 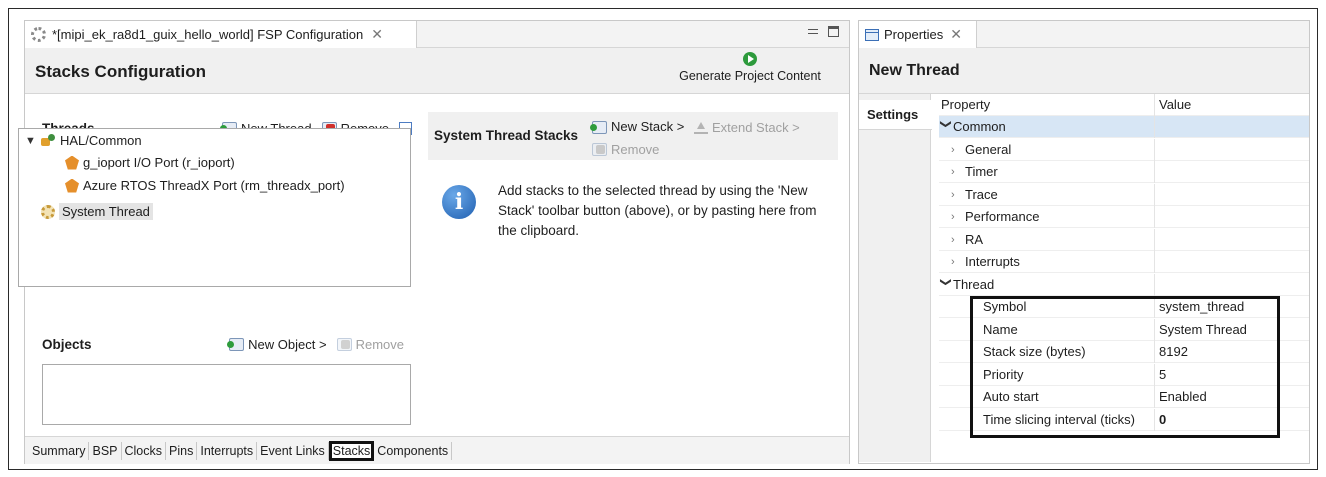 I want to click on table-header: Property Value, so click(x=1124, y=104).